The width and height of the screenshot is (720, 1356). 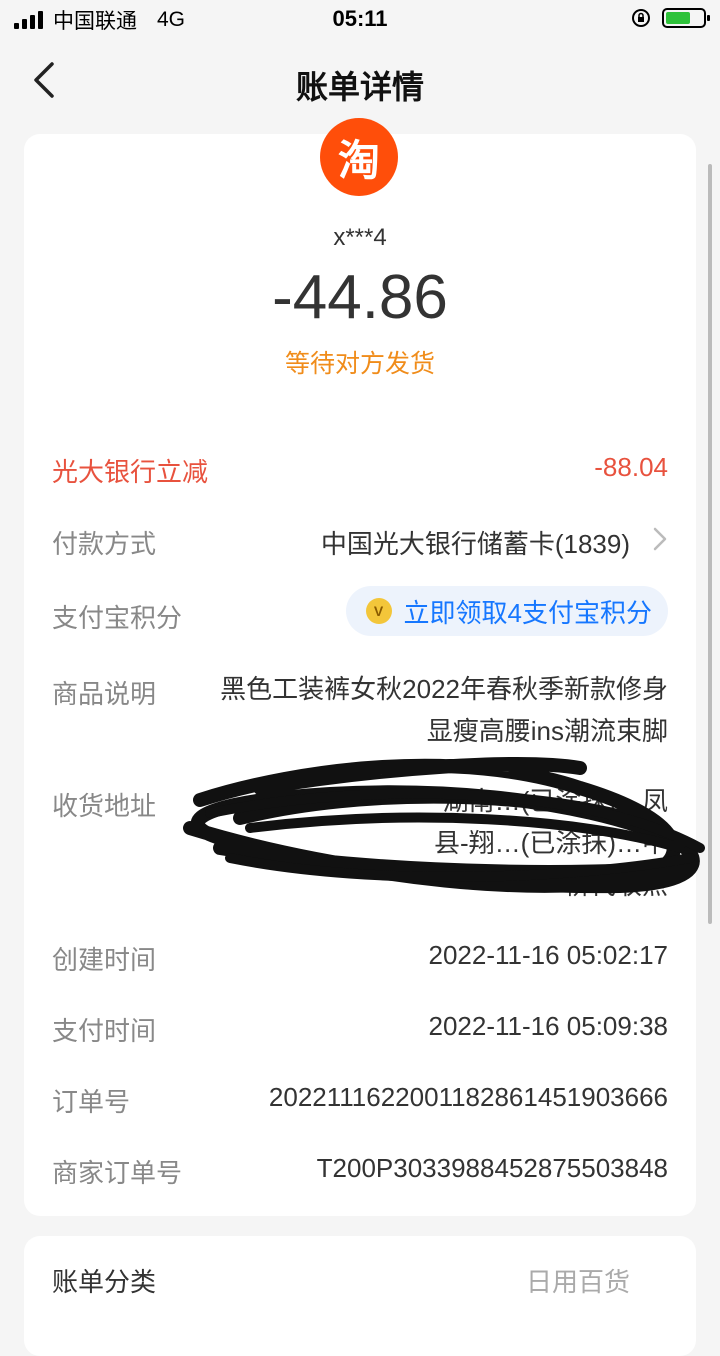 I want to click on bill-category-value: 日用百货, so click(x=578, y=1282).